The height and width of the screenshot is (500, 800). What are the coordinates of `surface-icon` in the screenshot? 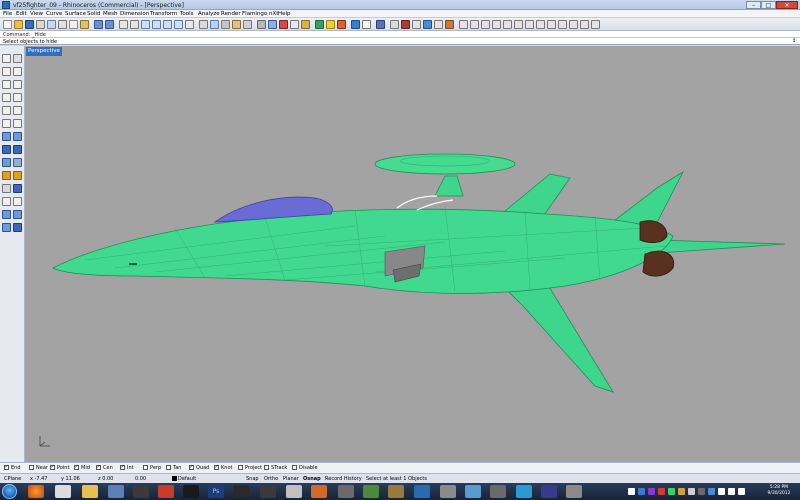 It's located at (6, 136).